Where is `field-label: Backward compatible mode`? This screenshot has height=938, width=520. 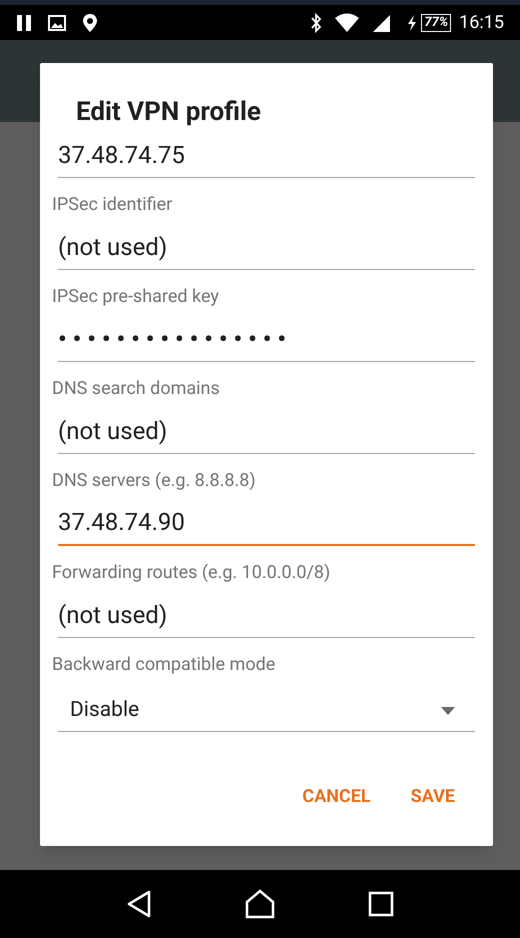 field-label: Backward compatible mode is located at coordinates (164, 665).